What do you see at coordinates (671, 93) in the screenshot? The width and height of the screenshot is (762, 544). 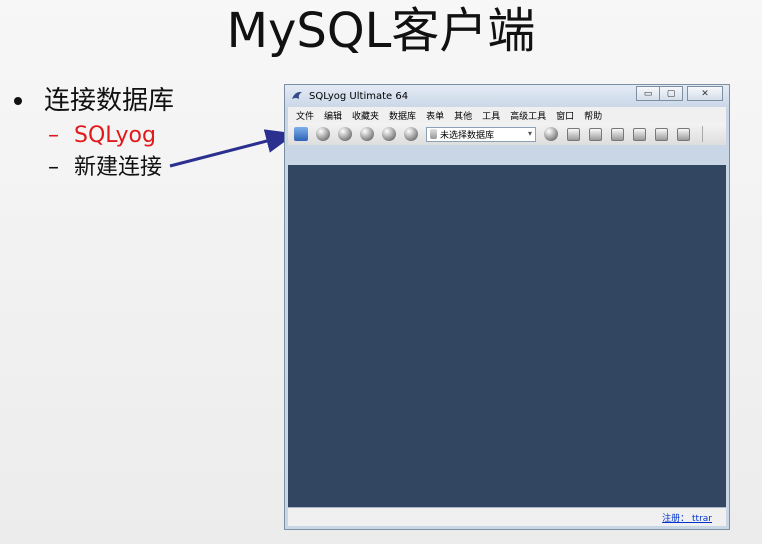 I see `maximize-button: ▢` at bounding box center [671, 93].